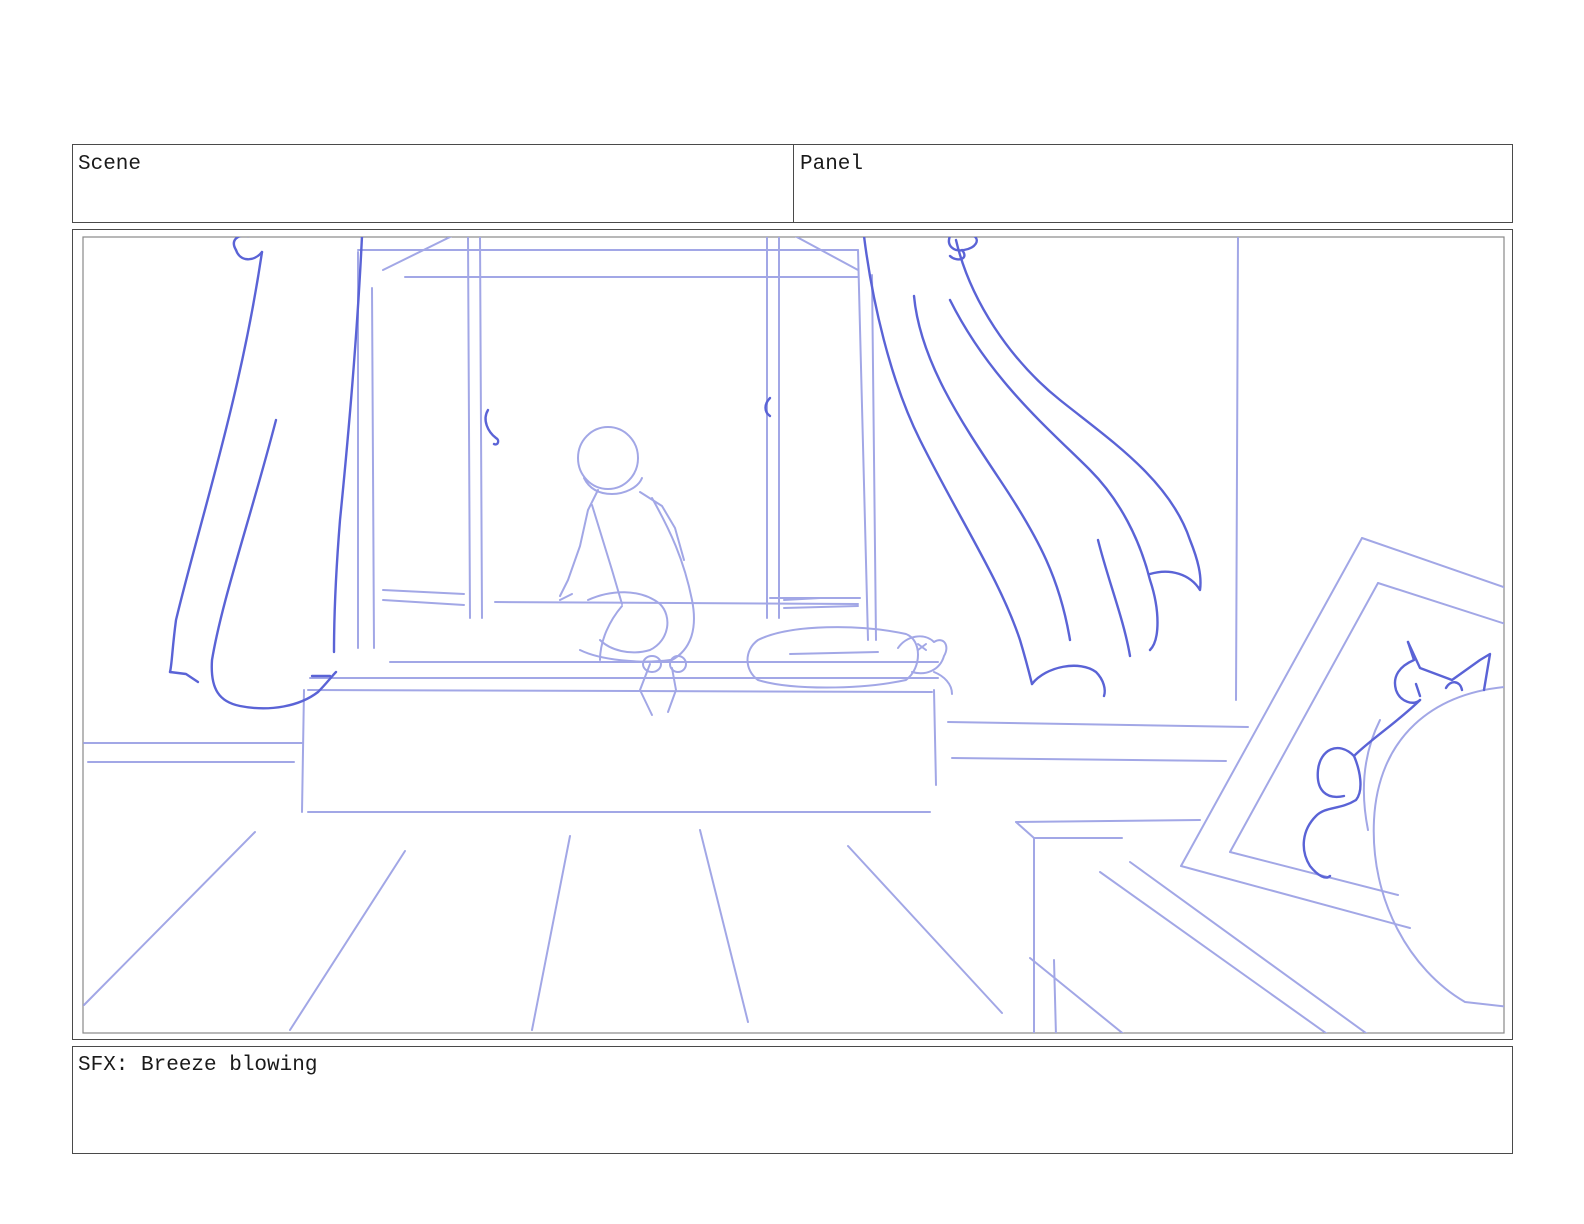 The height and width of the screenshot is (1224, 1584). What do you see at coordinates (198, 1065) in the screenshot?
I see `notes-text: SFX: Breeze blowing` at bounding box center [198, 1065].